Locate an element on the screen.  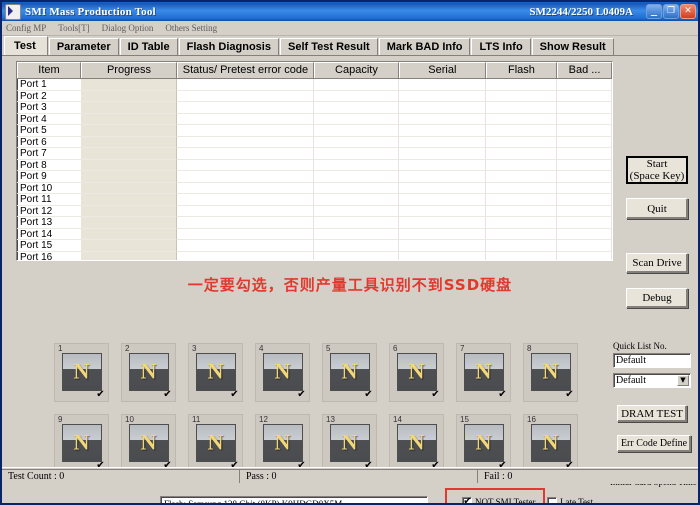
table-row: Port 1 is located at coordinates (314, 85).